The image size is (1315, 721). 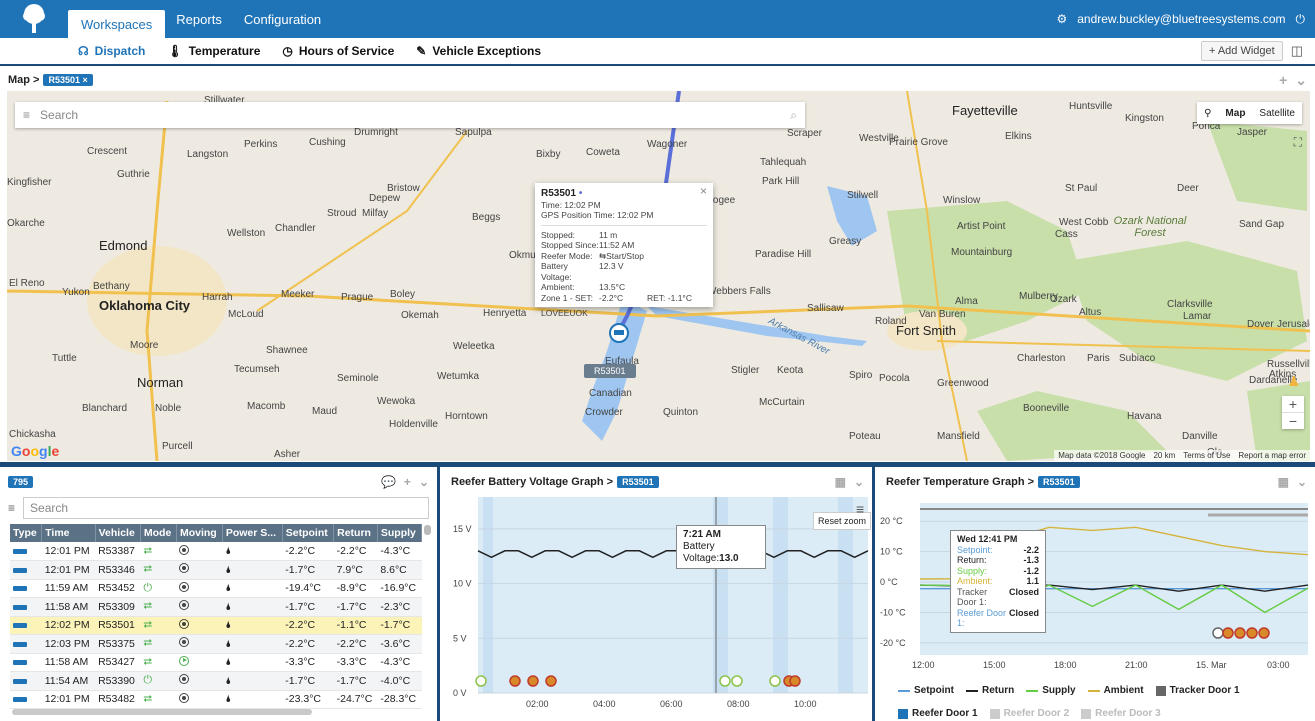 What do you see at coordinates (216, 570) in the screenshot?
I see `table-row: 12:01 PM R53346 ⮂ 🌢 -1.7°C 7.9°C 8.6°C` at bounding box center [216, 570].